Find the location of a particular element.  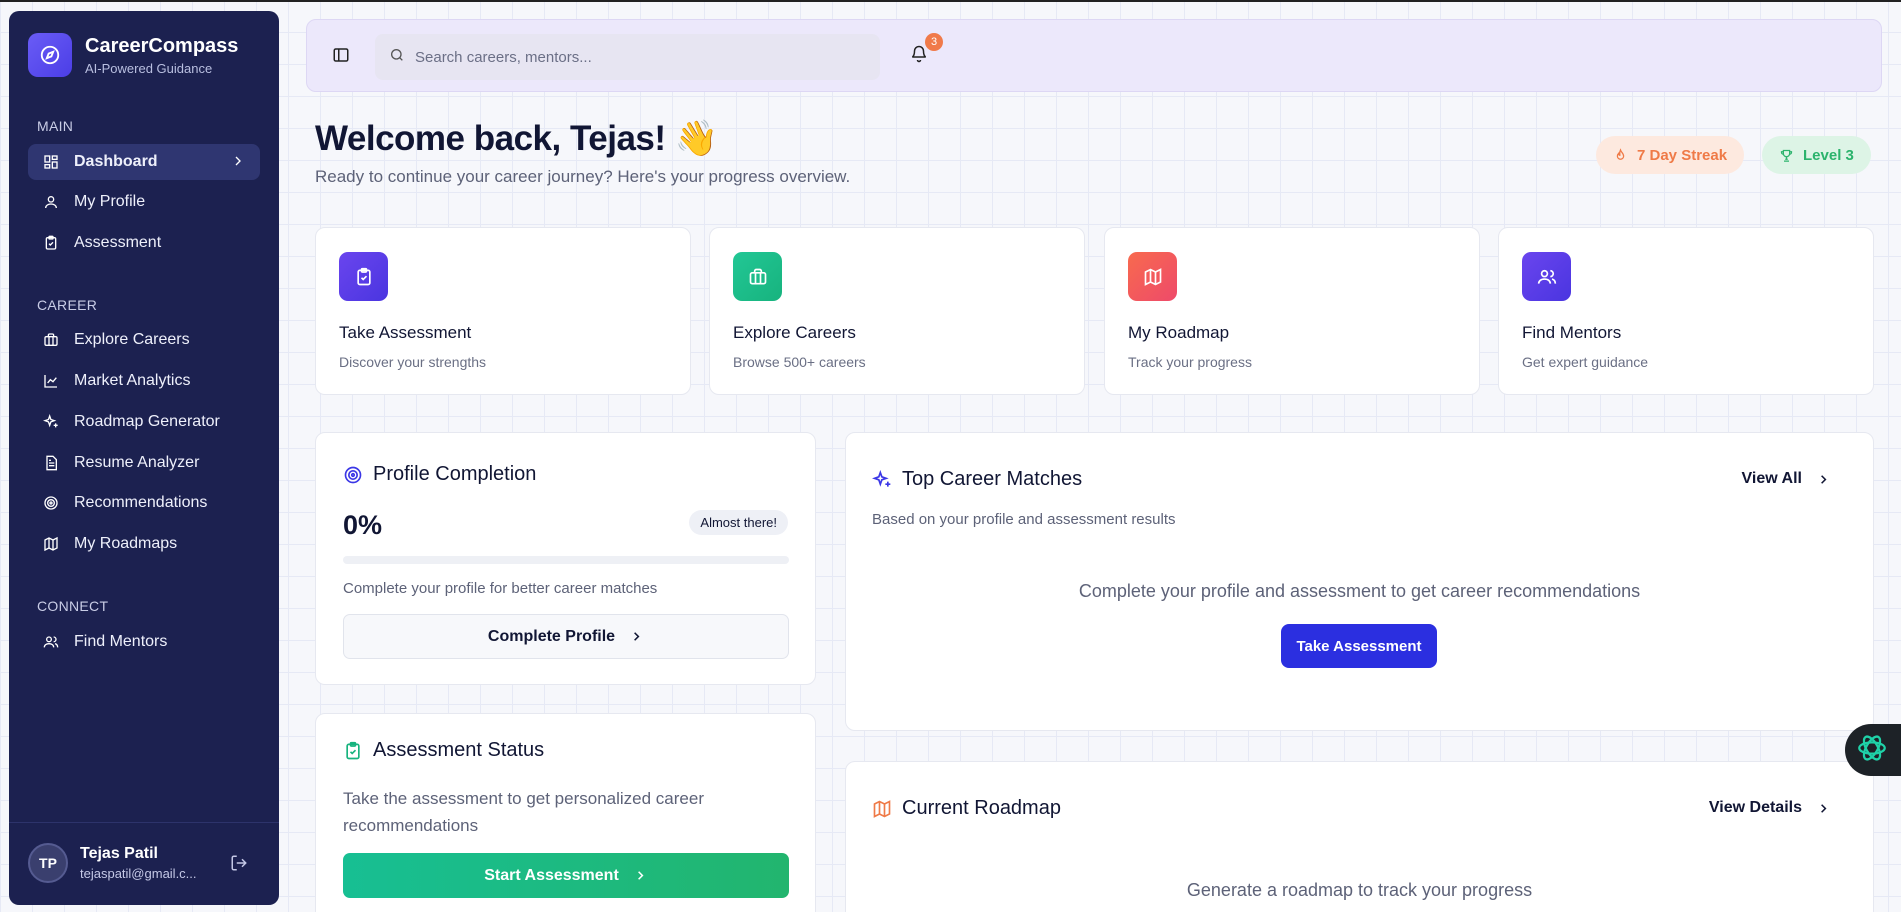

brand-subtitle: AI-Powered Guidance is located at coordinates (149, 68).